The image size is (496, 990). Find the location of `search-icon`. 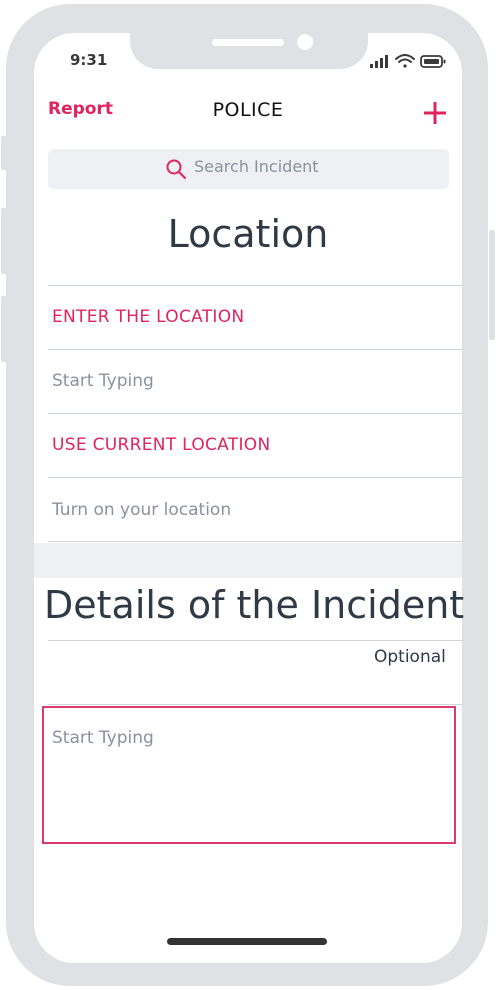

search-icon is located at coordinates (176, 169).